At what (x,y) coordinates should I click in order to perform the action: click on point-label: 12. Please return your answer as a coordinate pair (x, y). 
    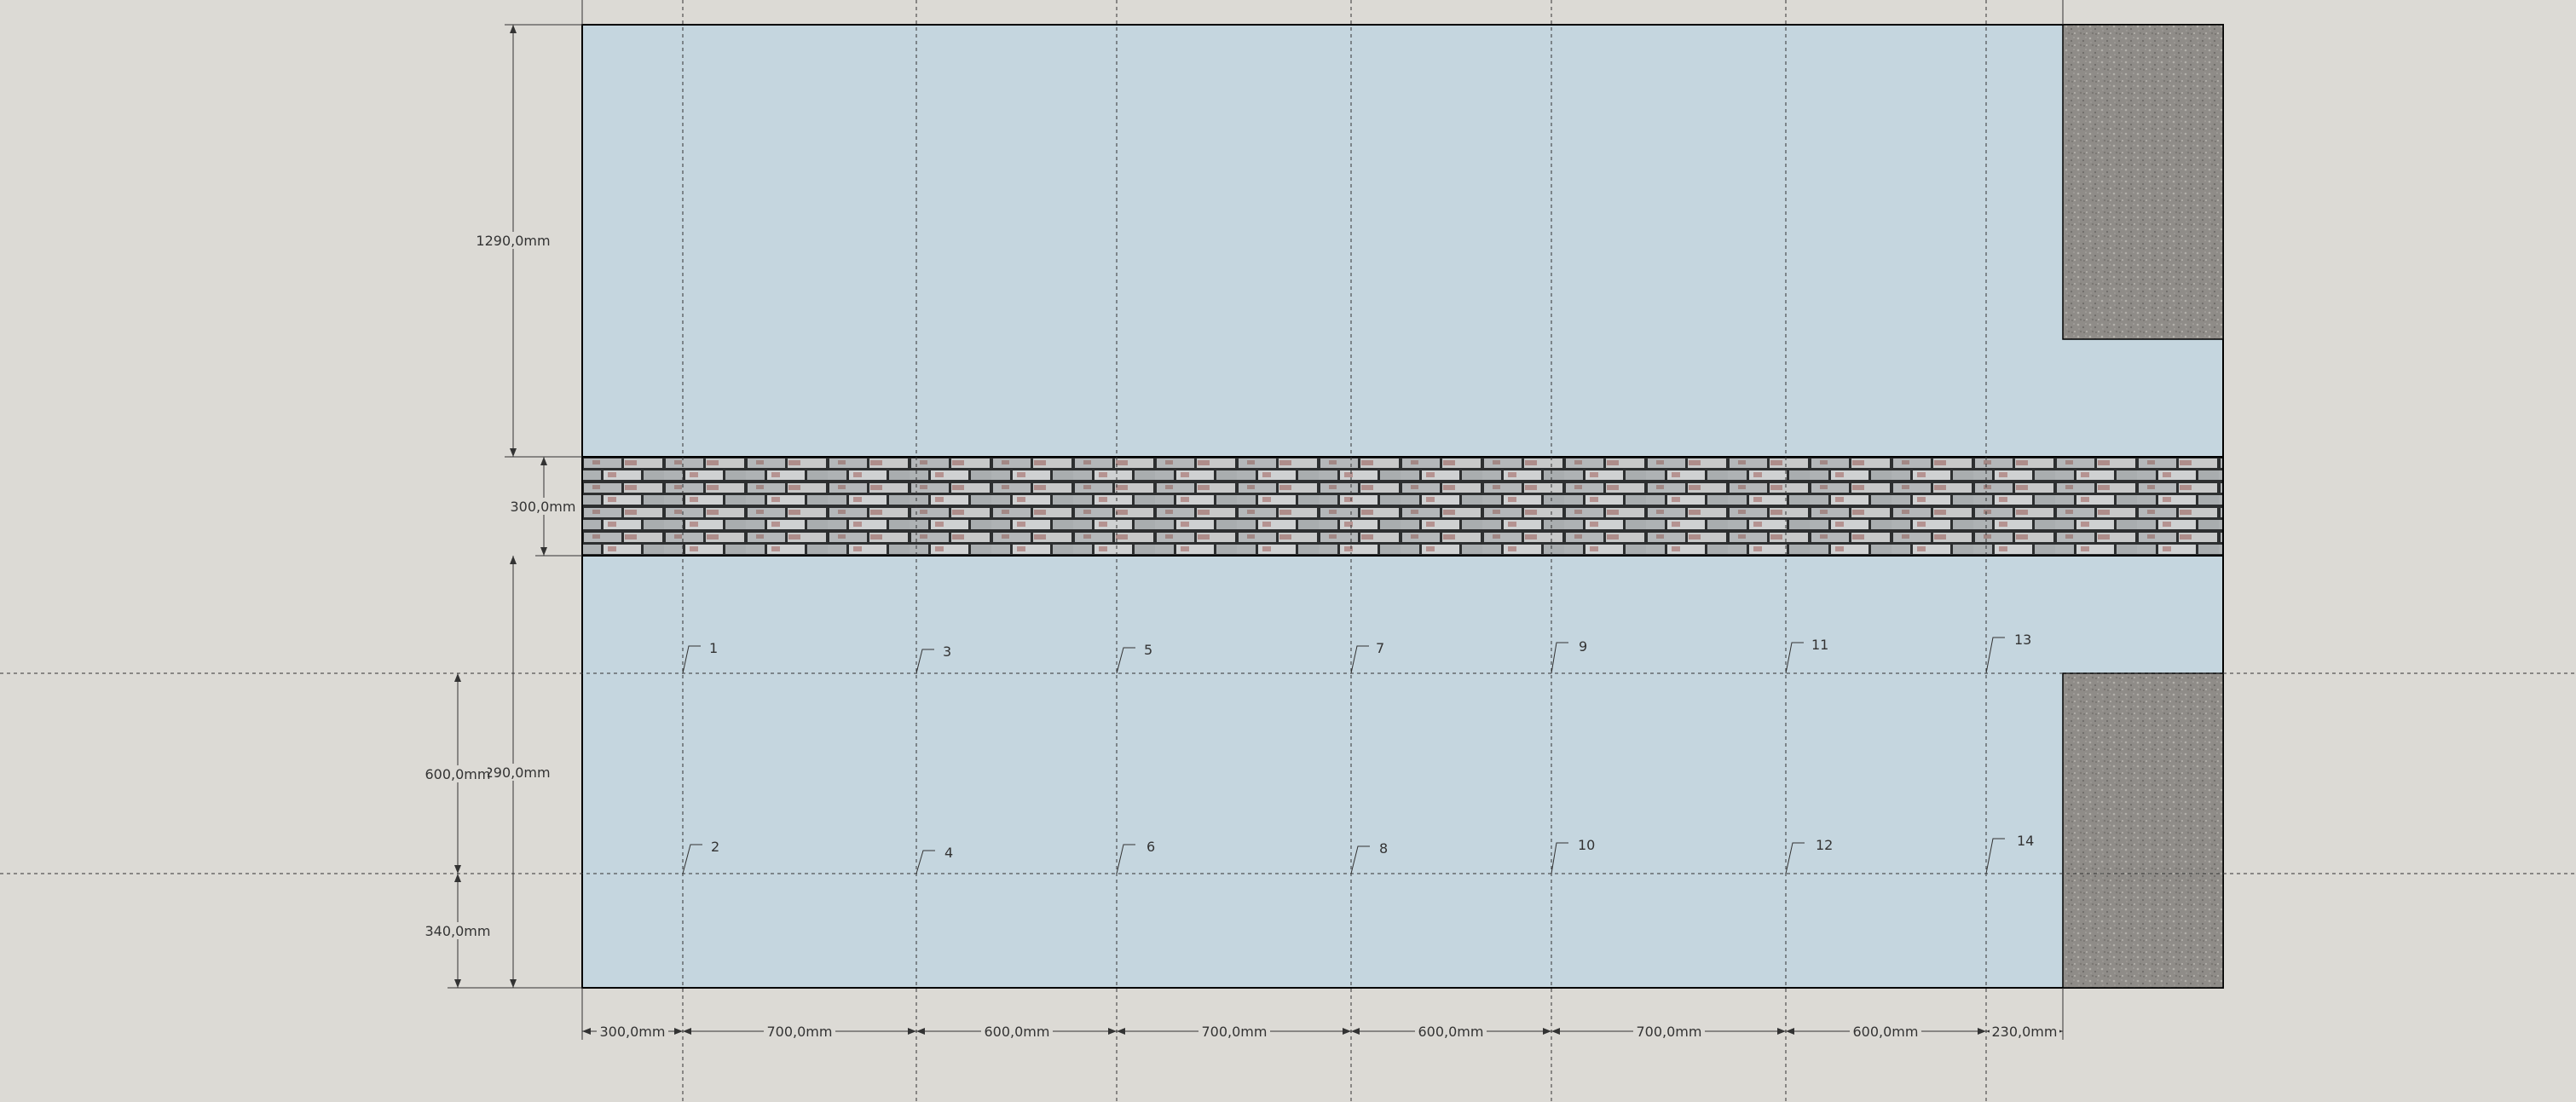
    Looking at the image, I should click on (1824, 845).